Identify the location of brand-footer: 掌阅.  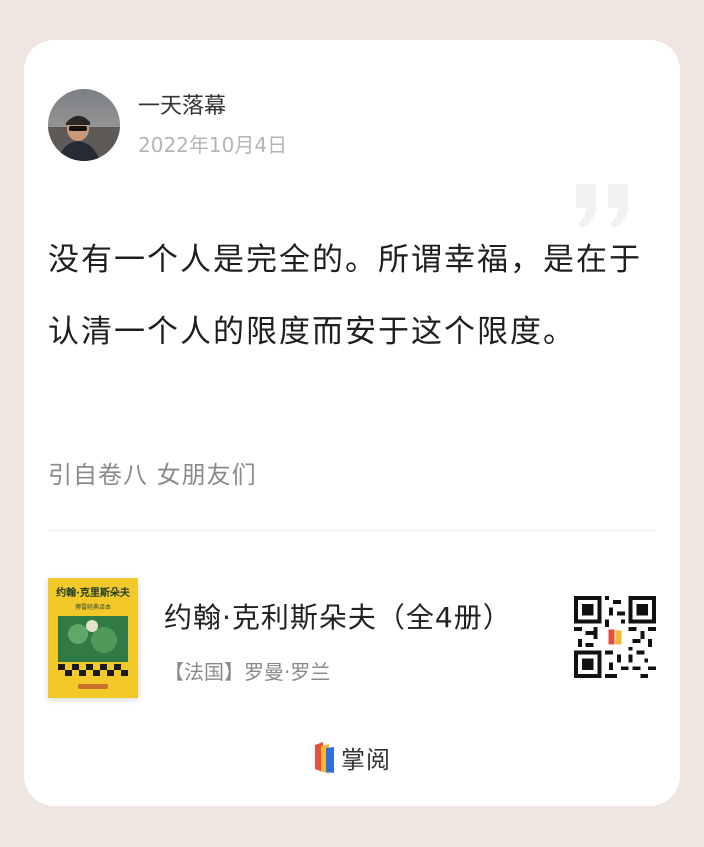
(352, 757).